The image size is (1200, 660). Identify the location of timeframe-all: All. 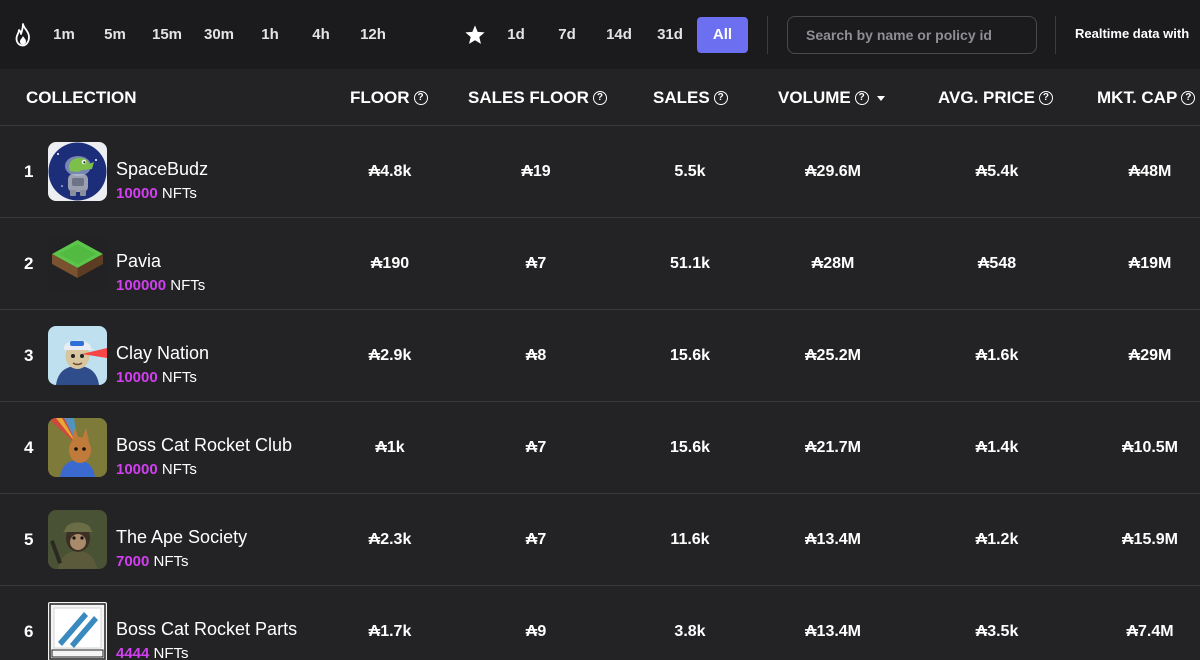
(722, 35).